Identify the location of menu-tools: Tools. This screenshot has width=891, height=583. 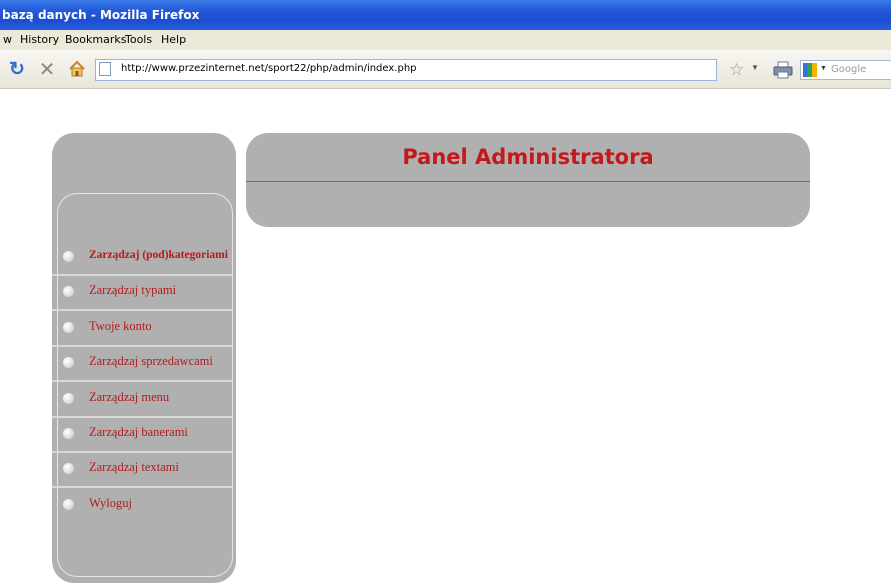
(138, 39).